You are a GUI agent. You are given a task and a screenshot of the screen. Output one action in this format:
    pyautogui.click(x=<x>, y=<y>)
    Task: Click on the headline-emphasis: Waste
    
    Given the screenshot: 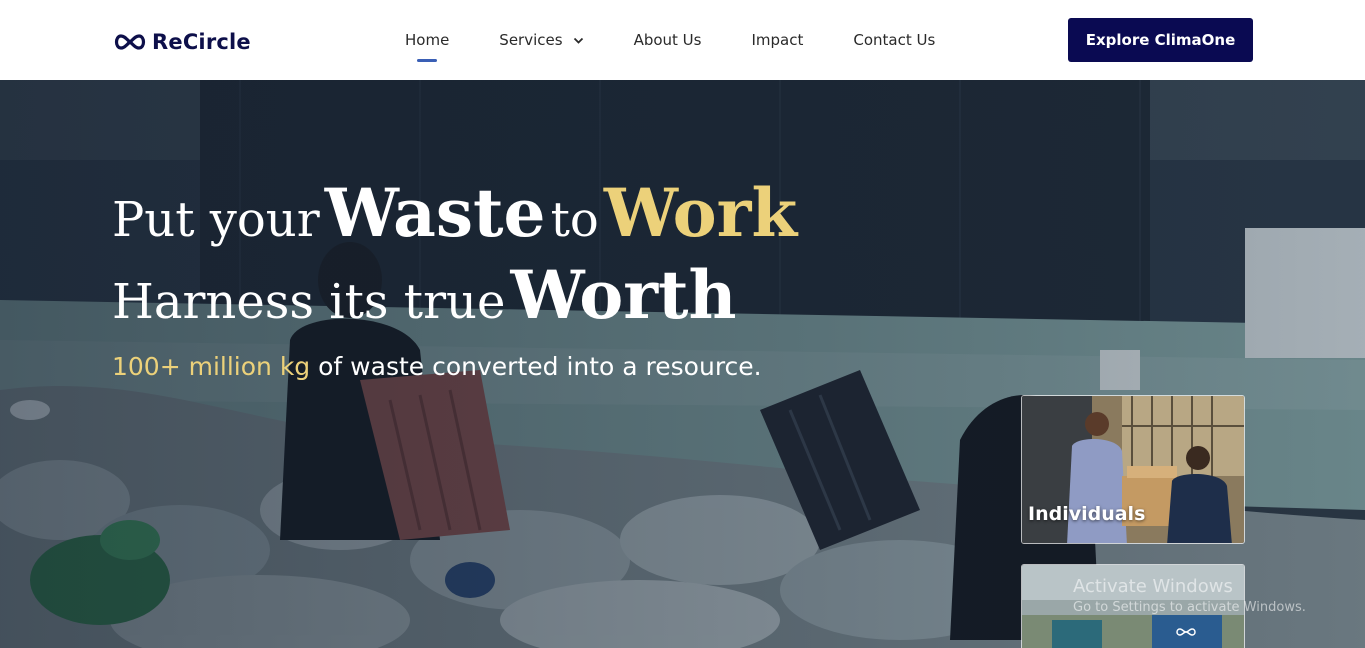 What is the action you would take?
    pyautogui.click(x=435, y=213)
    